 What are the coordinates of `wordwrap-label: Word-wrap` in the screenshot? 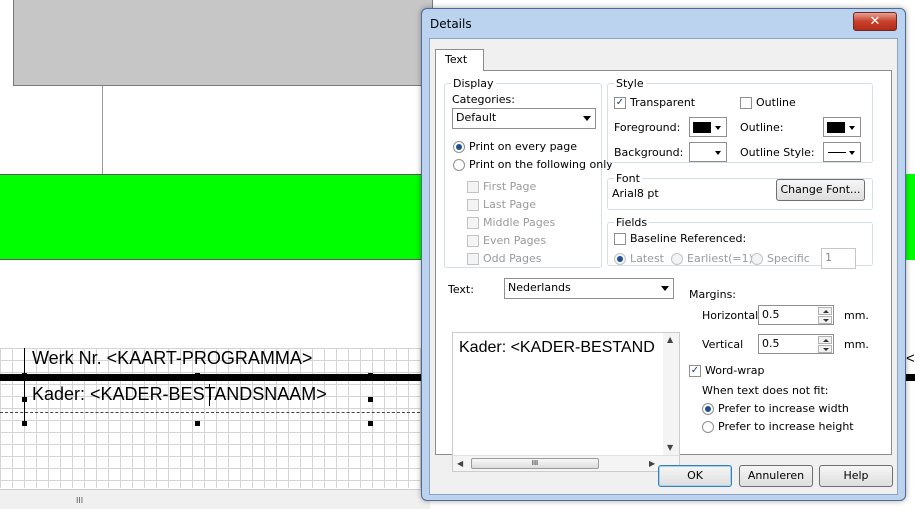 It's located at (735, 370).